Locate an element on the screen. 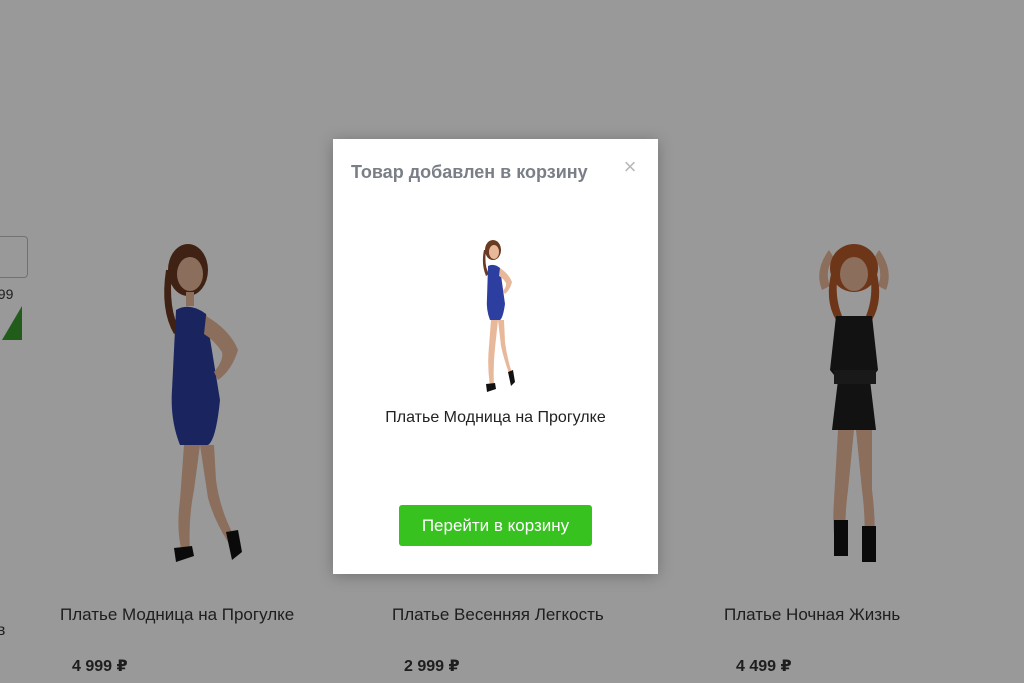 The image size is (1024, 683). modal-product-name: Платье Модница на Прогулке is located at coordinates (495, 417).